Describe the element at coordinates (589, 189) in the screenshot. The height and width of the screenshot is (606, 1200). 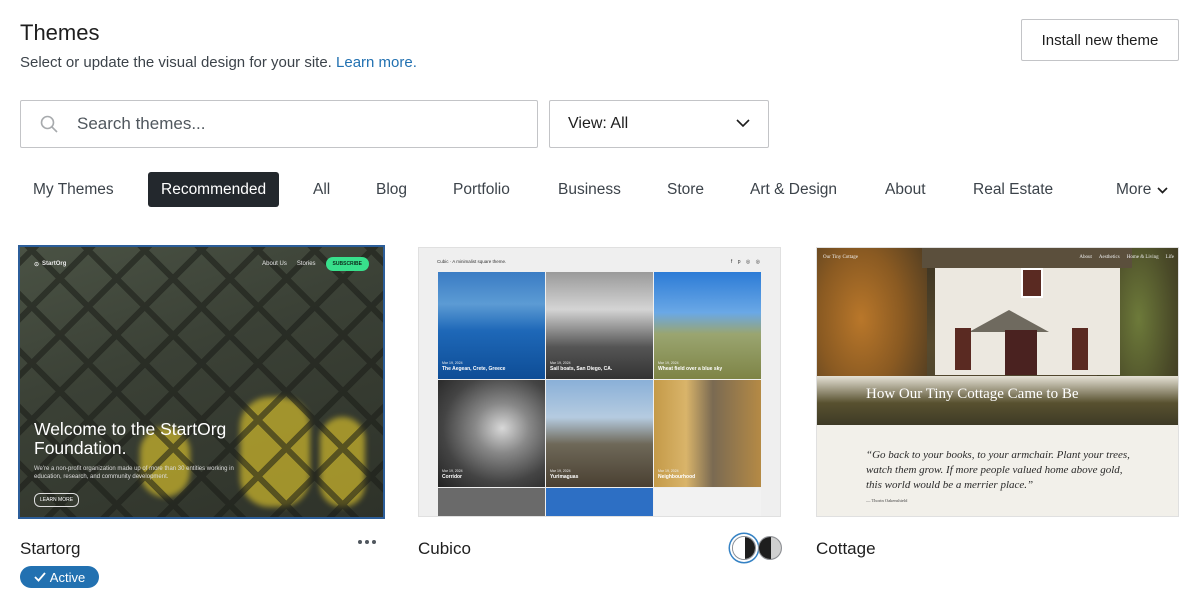
I see `tab-business: Business` at that location.